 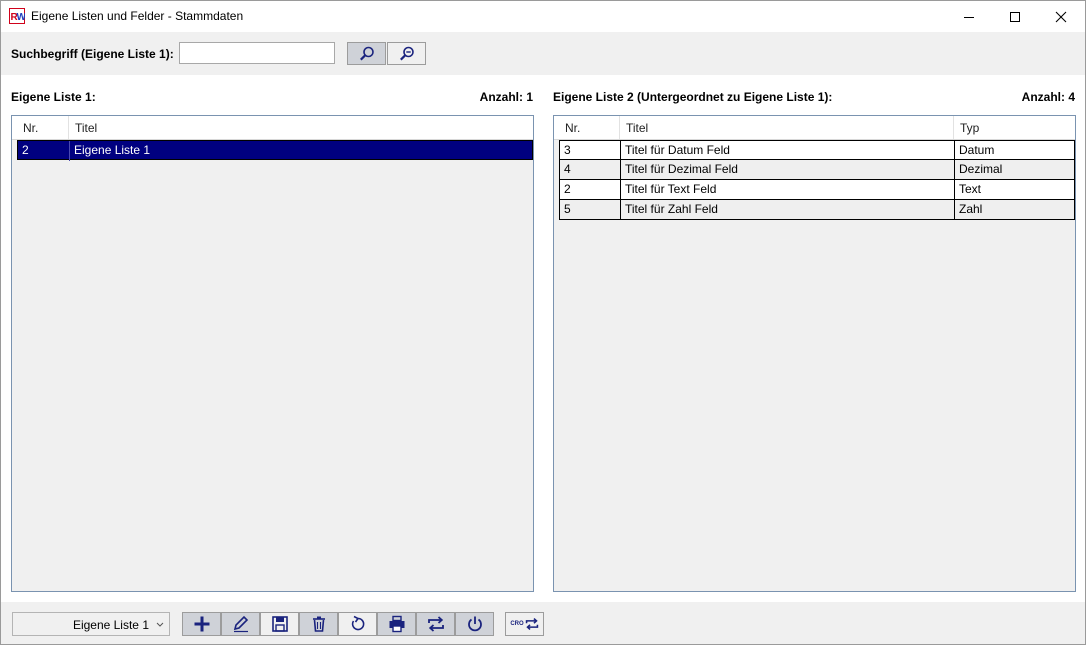 I want to click on cell-nr: 5, so click(x=590, y=210).